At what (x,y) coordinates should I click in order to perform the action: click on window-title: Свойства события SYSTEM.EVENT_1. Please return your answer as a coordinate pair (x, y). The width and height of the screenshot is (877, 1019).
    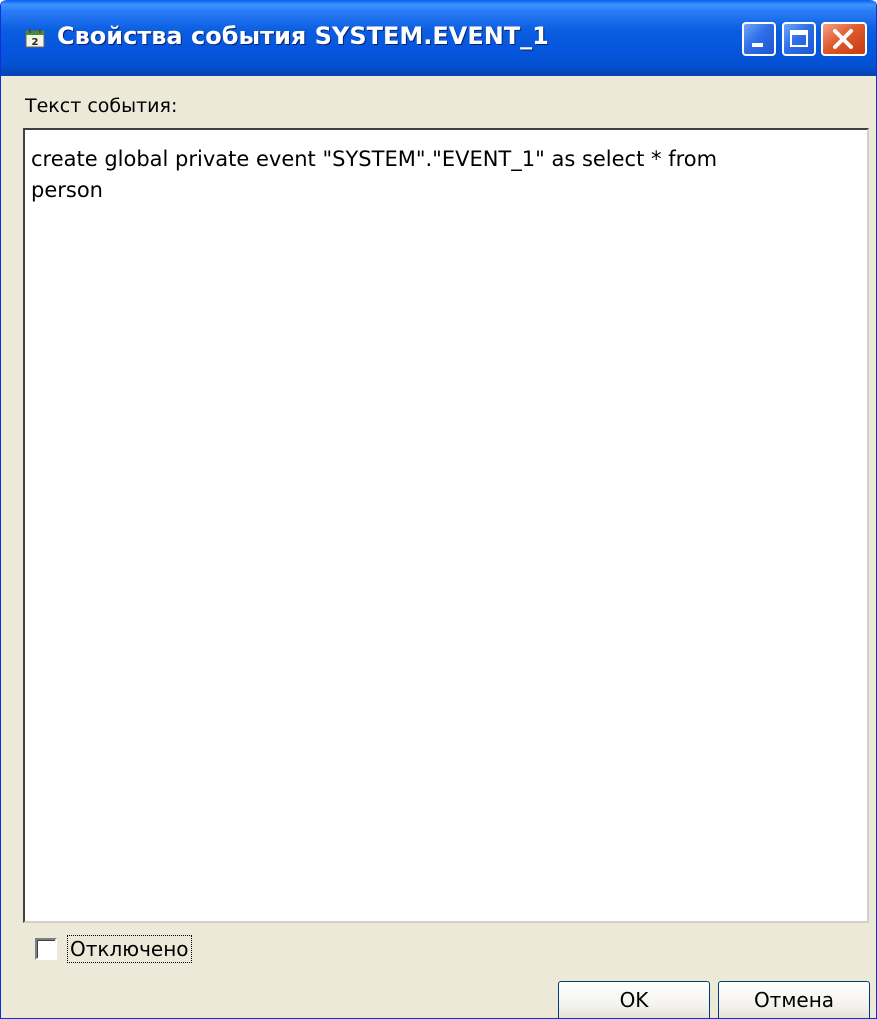
    Looking at the image, I should click on (303, 36).